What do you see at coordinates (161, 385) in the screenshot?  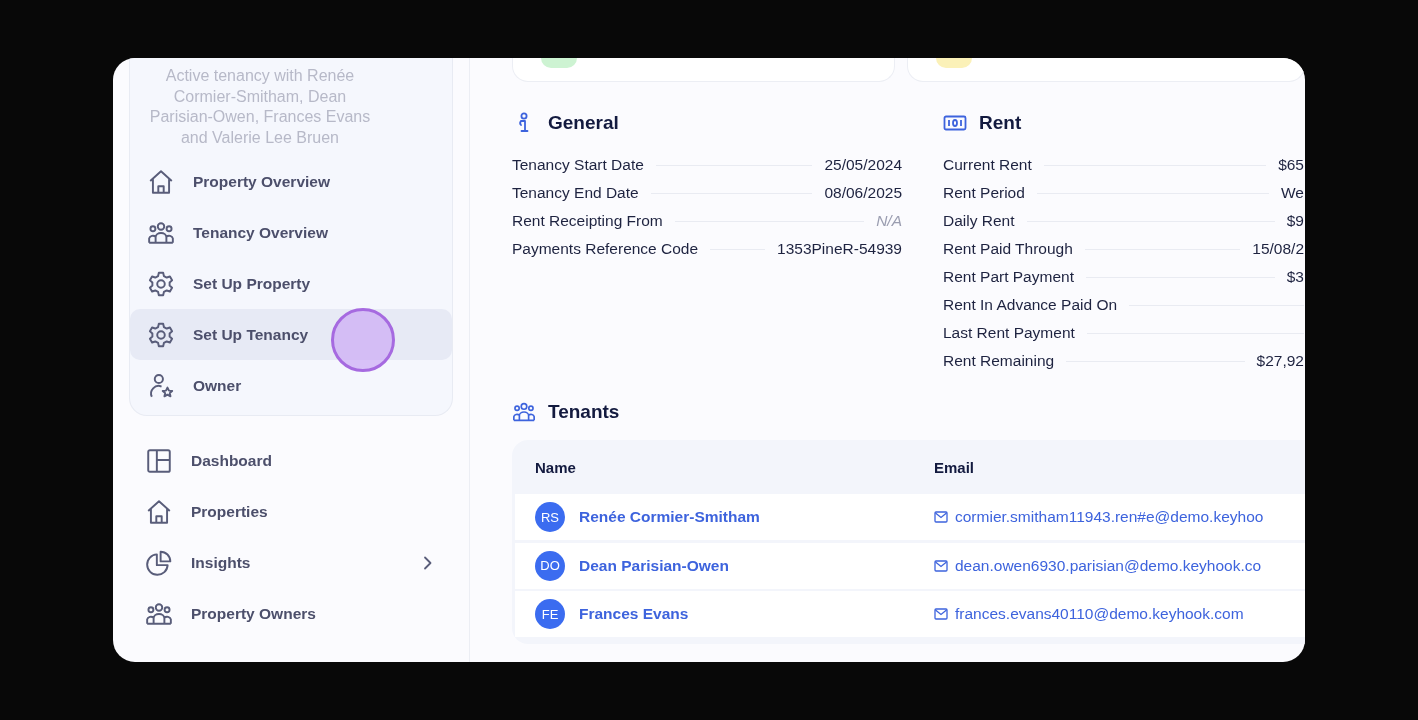 I see `user-star-icon` at bounding box center [161, 385].